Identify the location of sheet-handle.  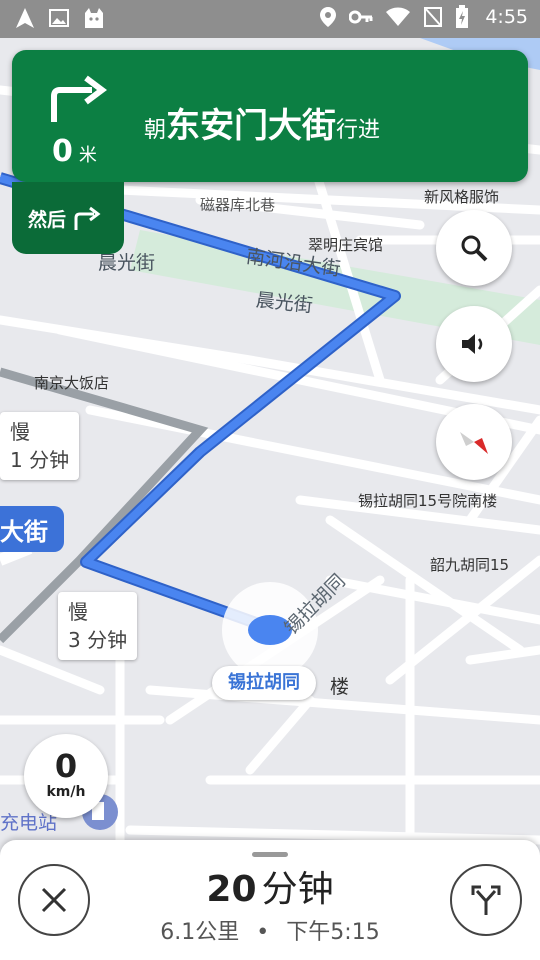
(270, 854).